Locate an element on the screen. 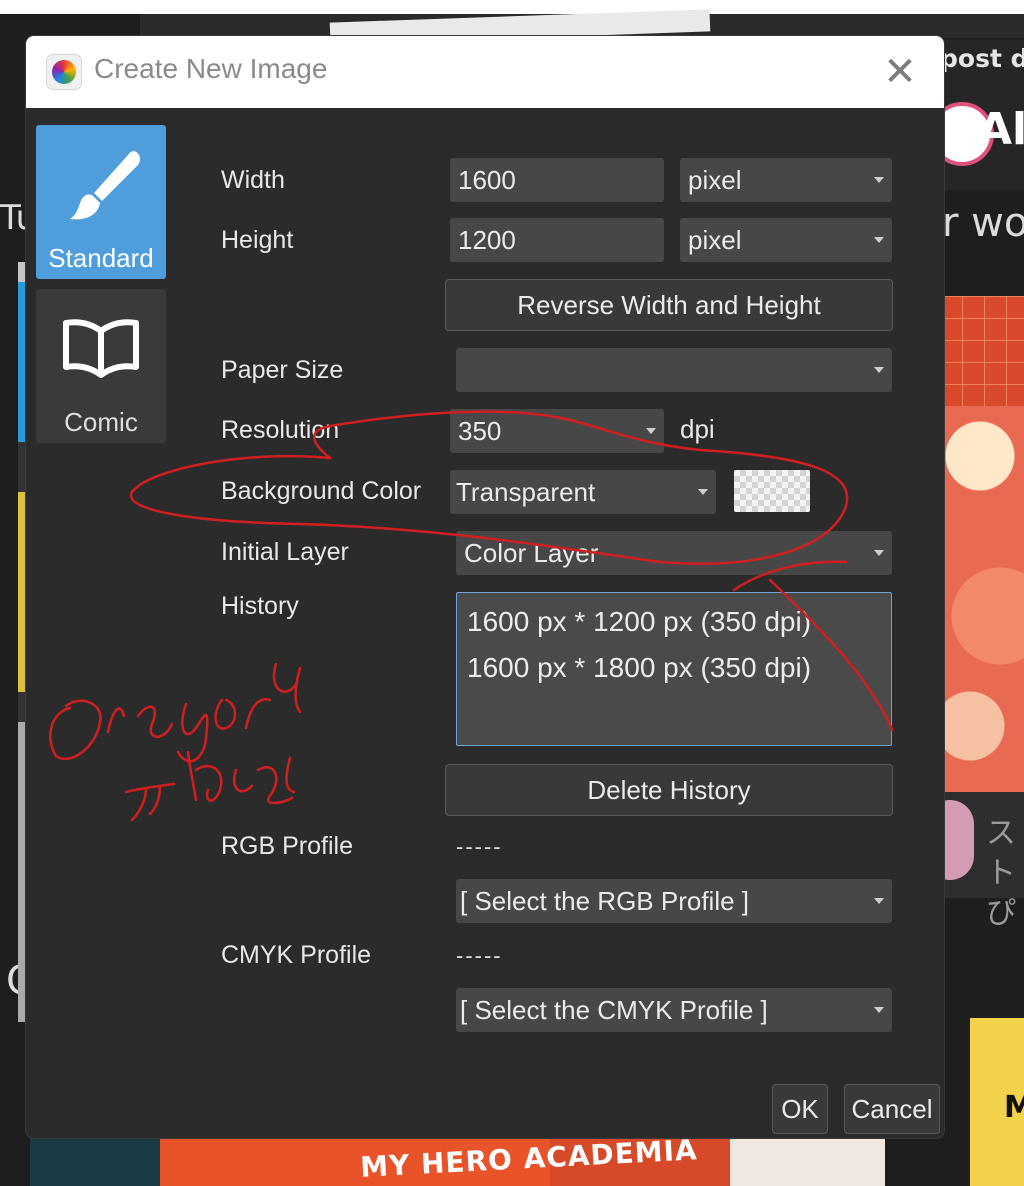 The height and width of the screenshot is (1186, 1024). reverse-width-height-button: Reverse Width and Height is located at coordinates (669, 305).